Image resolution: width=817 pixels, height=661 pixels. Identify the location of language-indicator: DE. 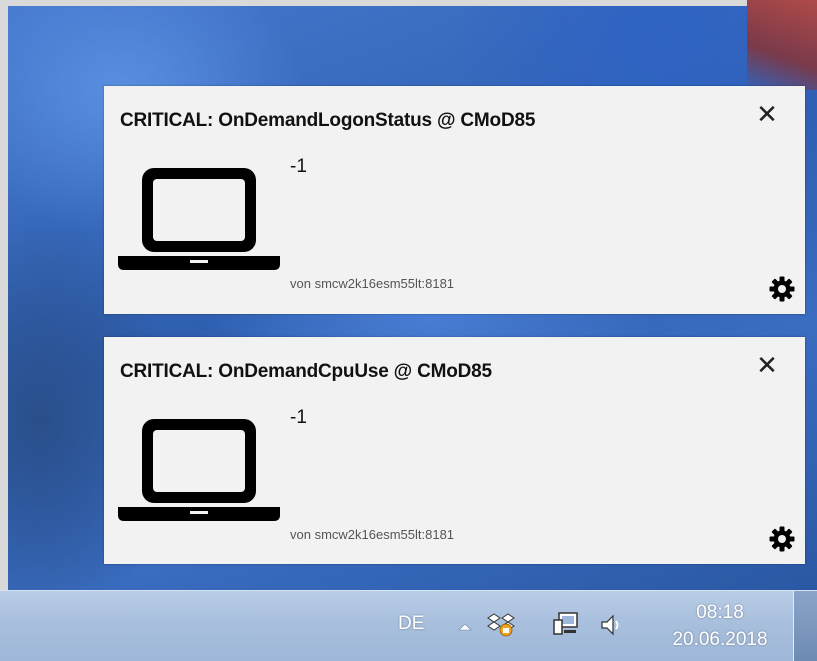
(411, 624).